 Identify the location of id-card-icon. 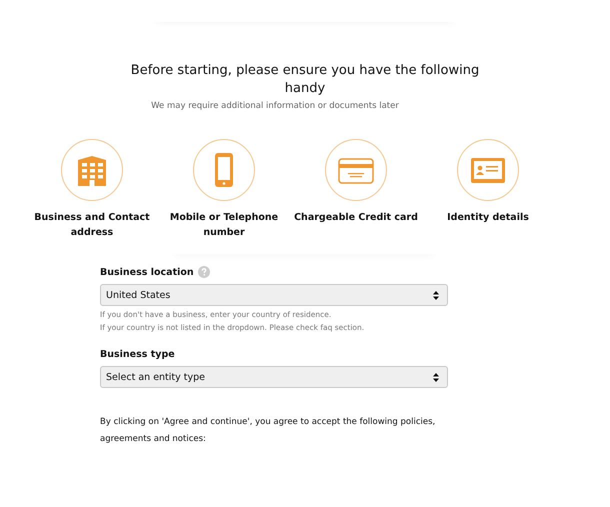
(488, 170).